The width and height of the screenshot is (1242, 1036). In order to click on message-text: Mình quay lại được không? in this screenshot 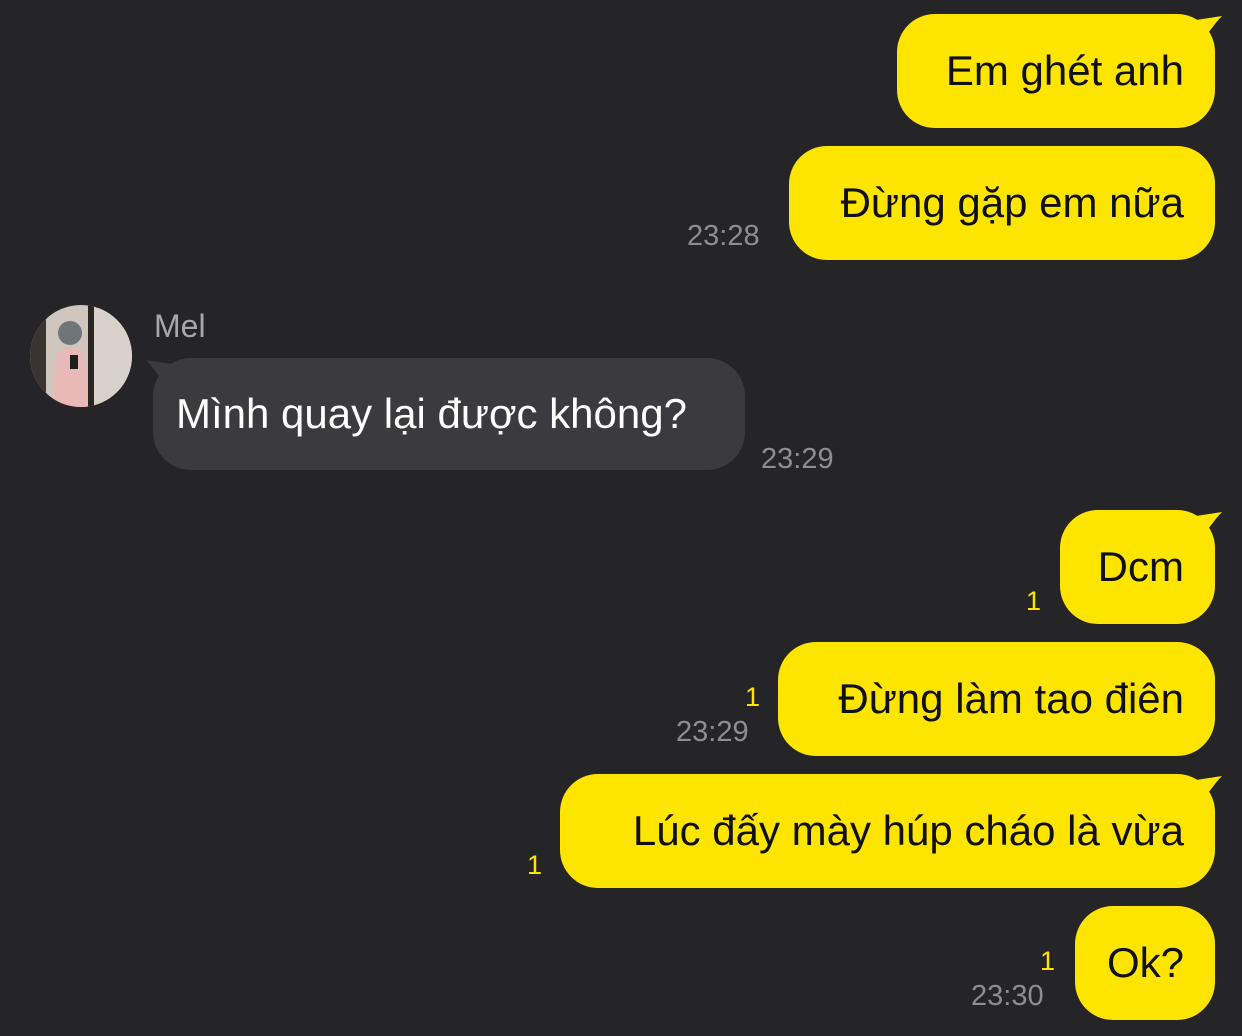, I will do `click(431, 413)`.